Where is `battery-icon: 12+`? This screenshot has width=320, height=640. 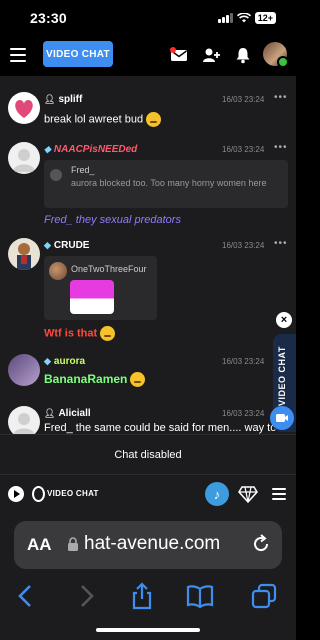
battery-icon: 12+ is located at coordinates (265, 18).